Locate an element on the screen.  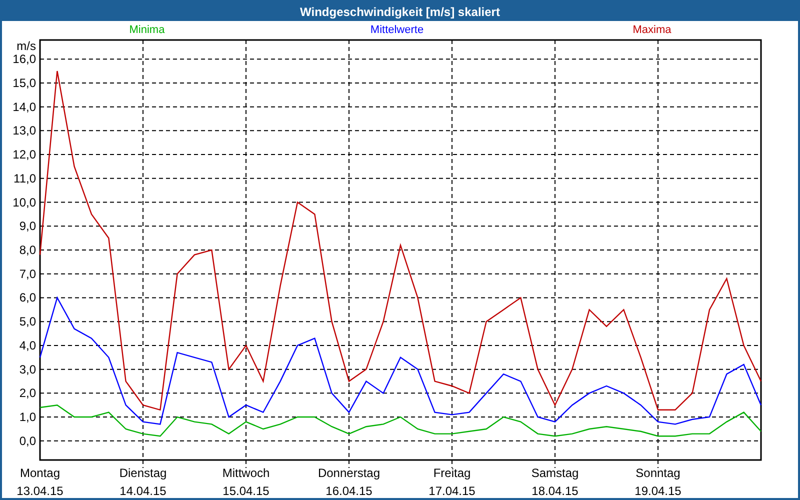
x-tick-label: Donnerstag 16.04.15 is located at coordinates (349, 482).